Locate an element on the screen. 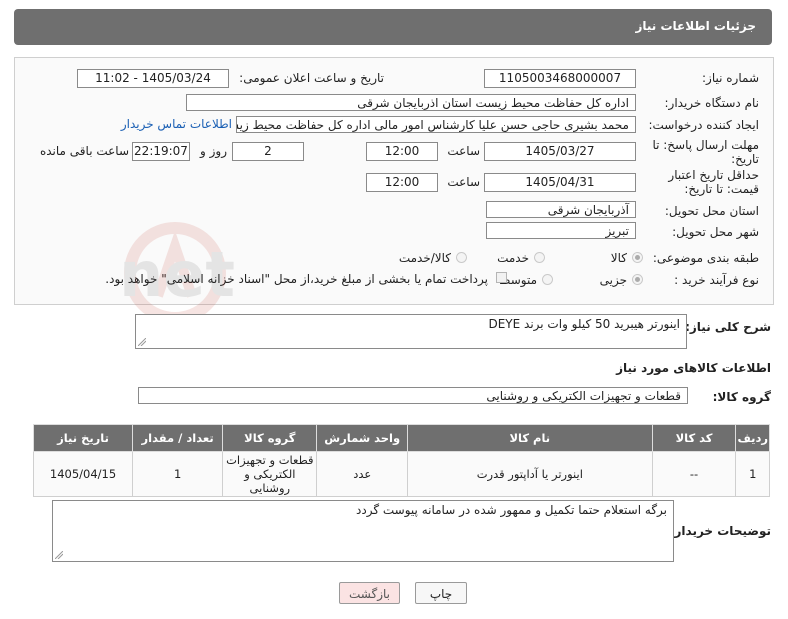  print-button: چاپ is located at coordinates (441, 593).